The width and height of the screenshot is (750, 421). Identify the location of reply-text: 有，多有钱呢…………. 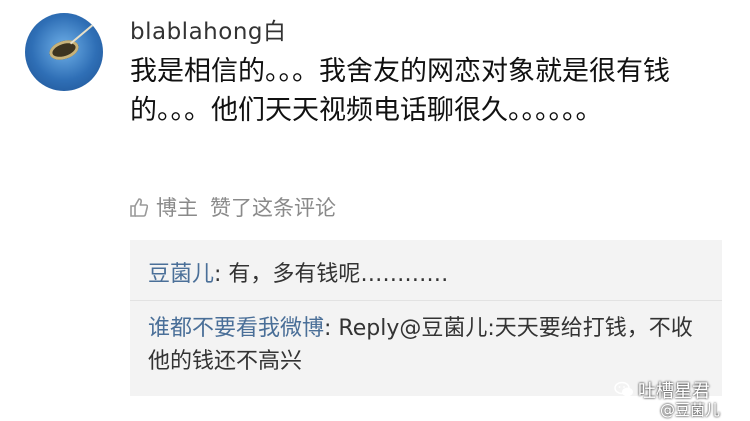
(338, 274).